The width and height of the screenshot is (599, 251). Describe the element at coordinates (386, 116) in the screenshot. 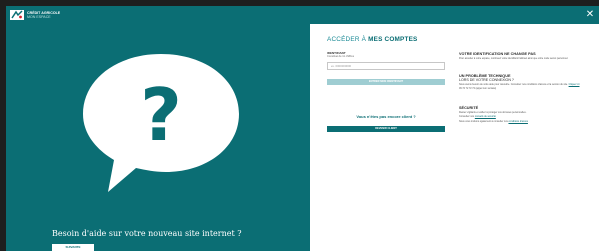

I see `not-client-text: Vous n'êtes pas encore client ?` at that location.